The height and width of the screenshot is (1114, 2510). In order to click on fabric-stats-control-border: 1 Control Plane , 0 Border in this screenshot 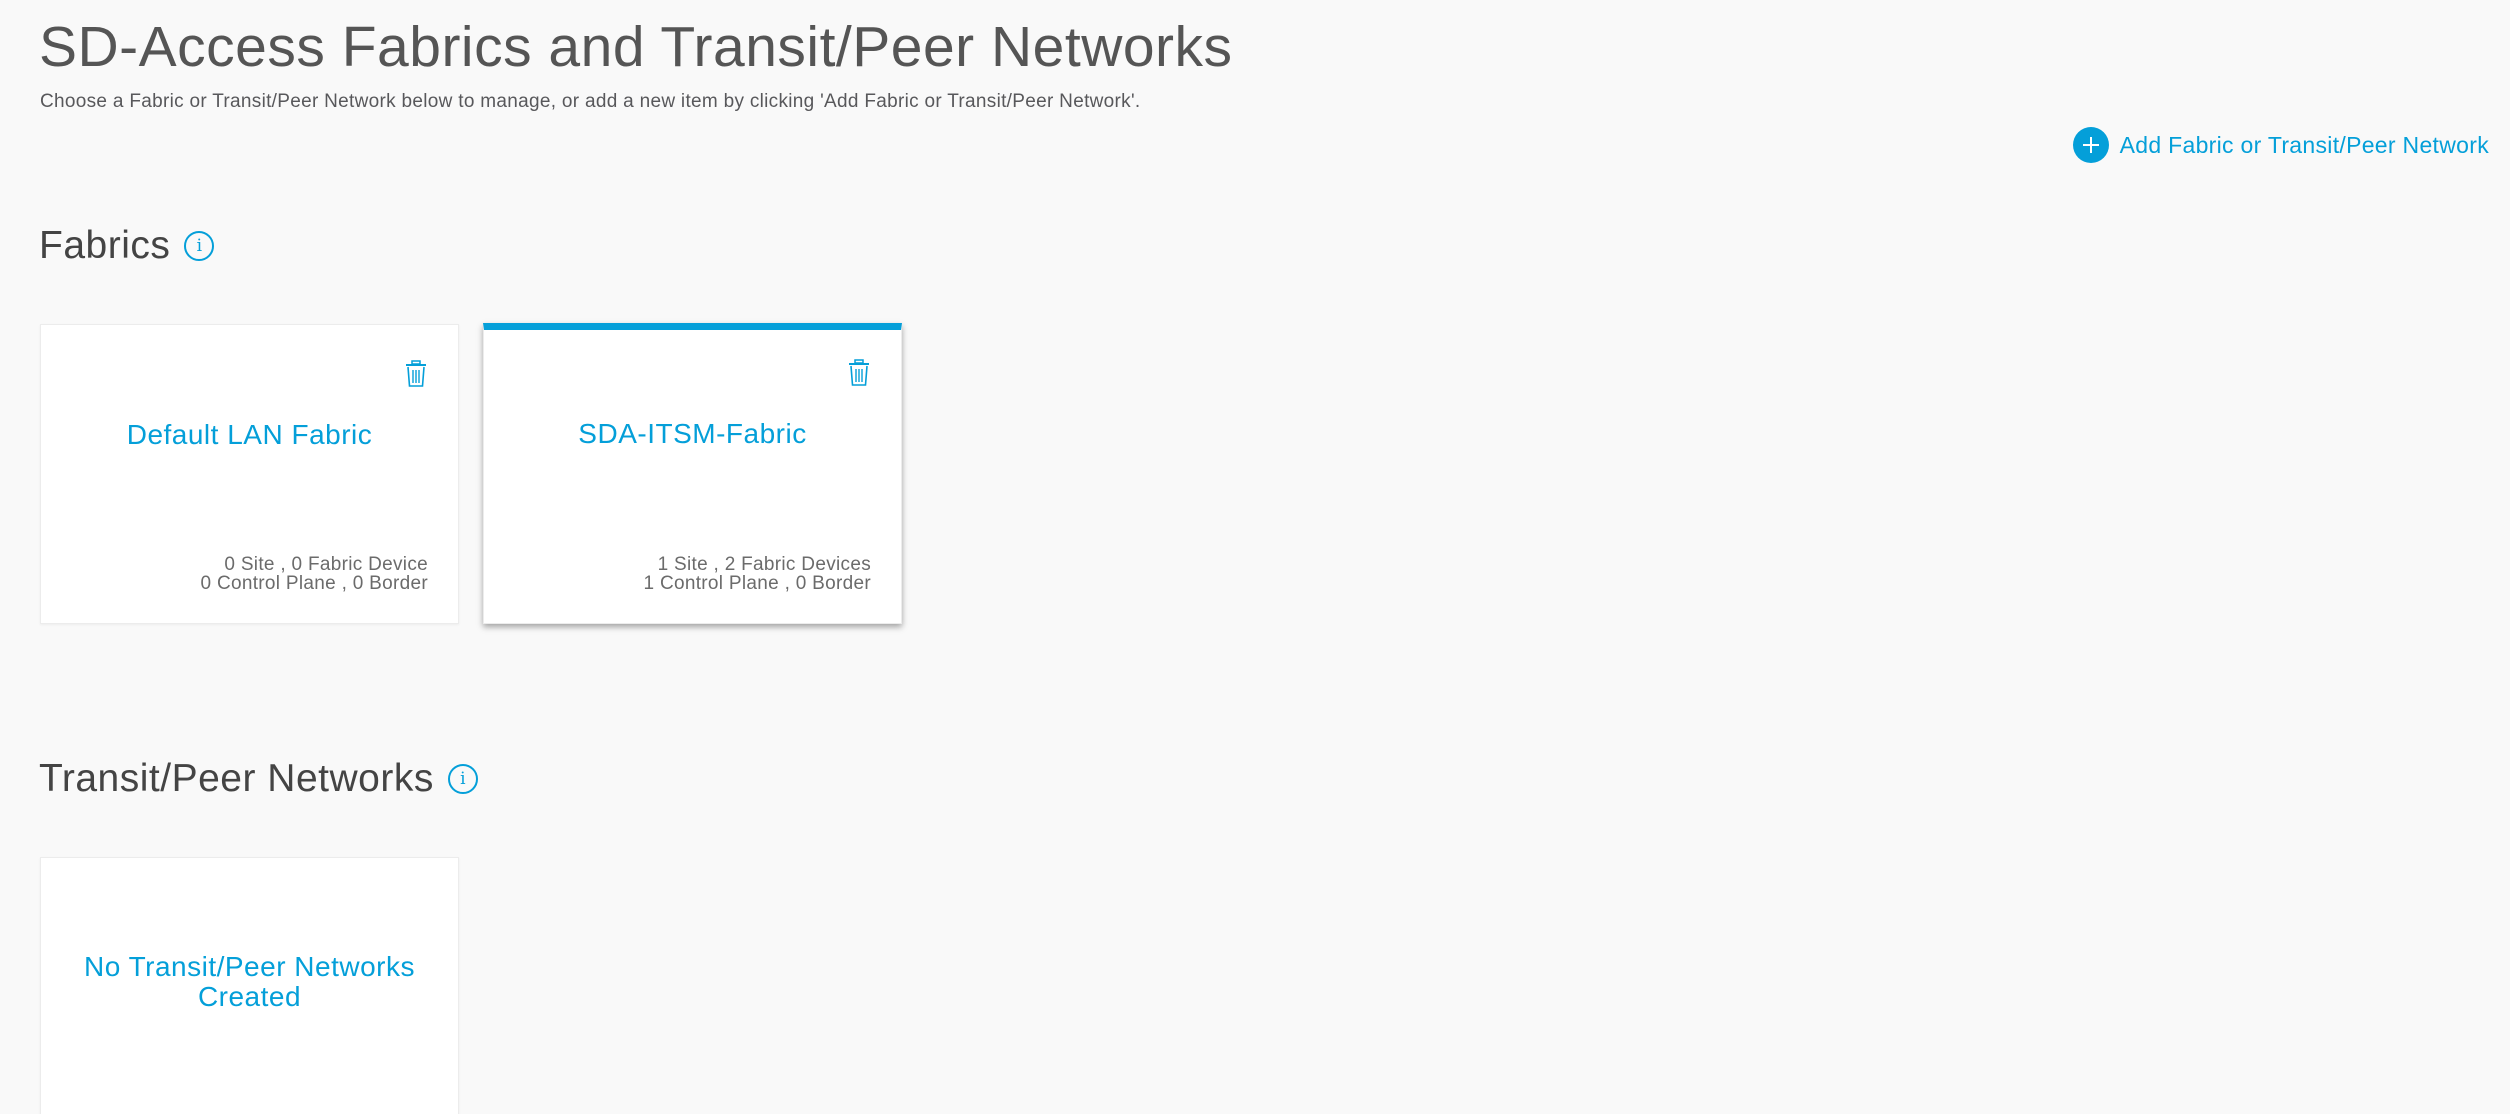, I will do `click(757, 583)`.